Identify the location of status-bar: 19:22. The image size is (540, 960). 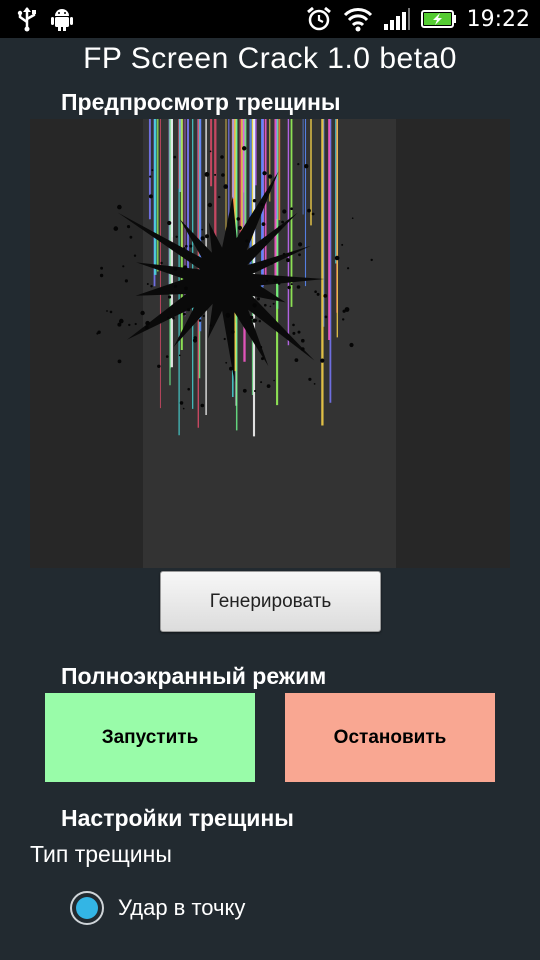
(270, 19).